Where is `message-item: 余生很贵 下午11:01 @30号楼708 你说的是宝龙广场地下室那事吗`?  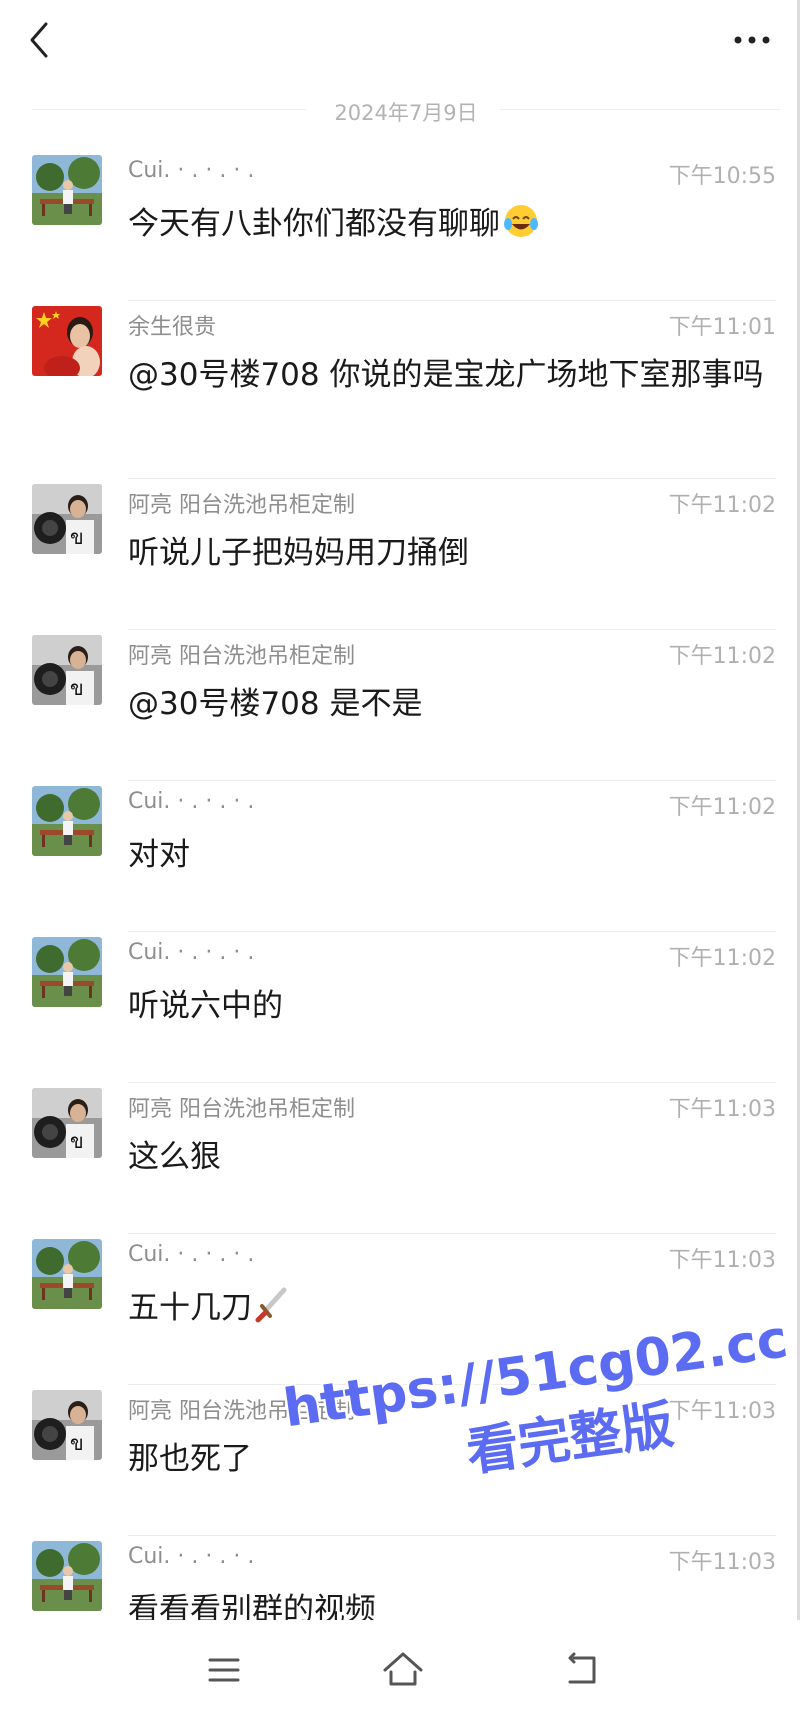 message-item: 余生很贵 下午11:01 @30号楼708 你说的是宝龙广场地下室那事吗 is located at coordinates (400, 390).